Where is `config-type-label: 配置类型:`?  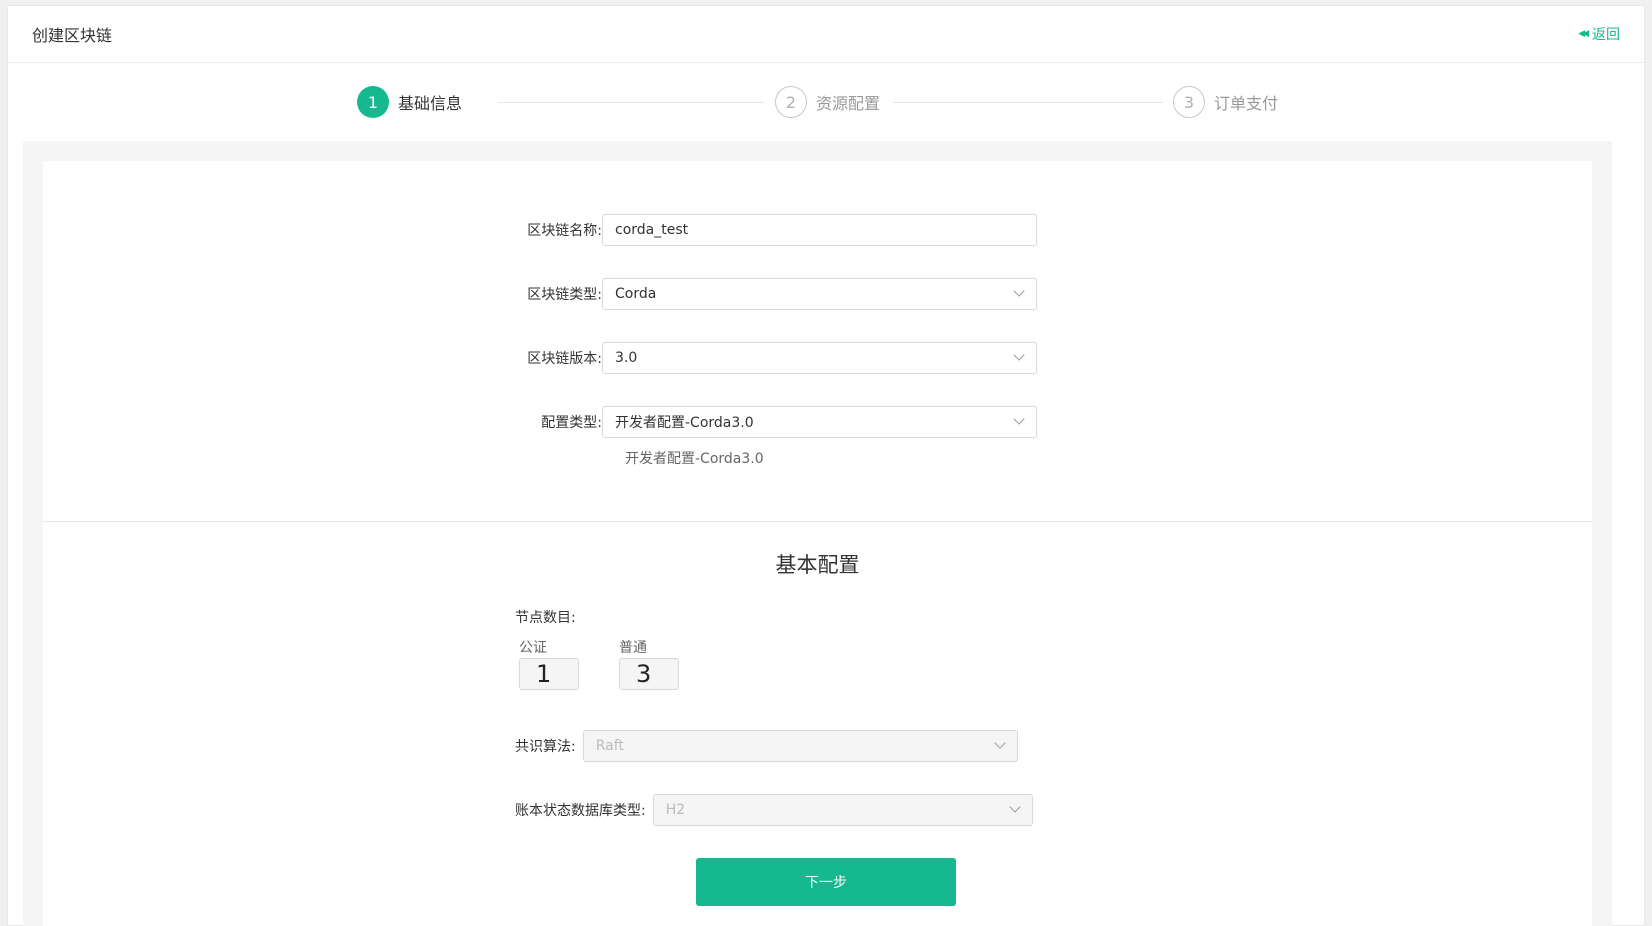
config-type-label: 配置类型: is located at coordinates (571, 423).